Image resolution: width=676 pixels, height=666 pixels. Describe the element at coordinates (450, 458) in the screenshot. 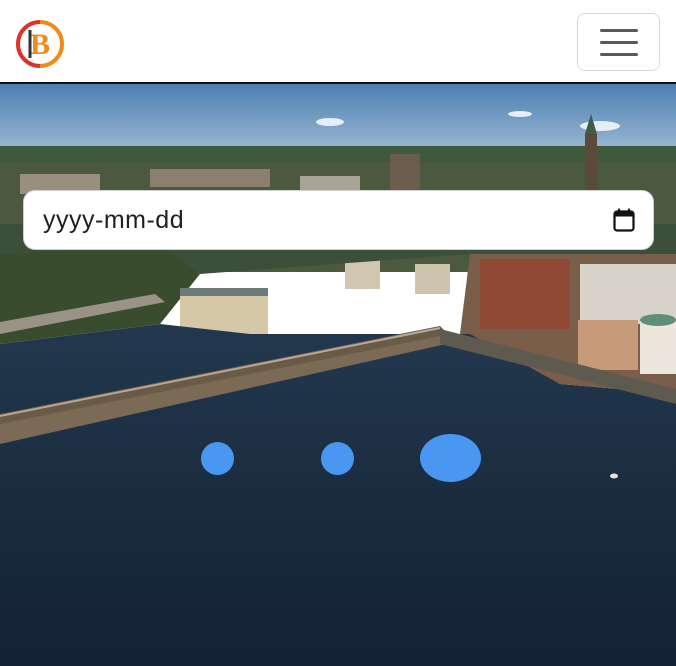

I see `carousel-dot-3-active` at that location.